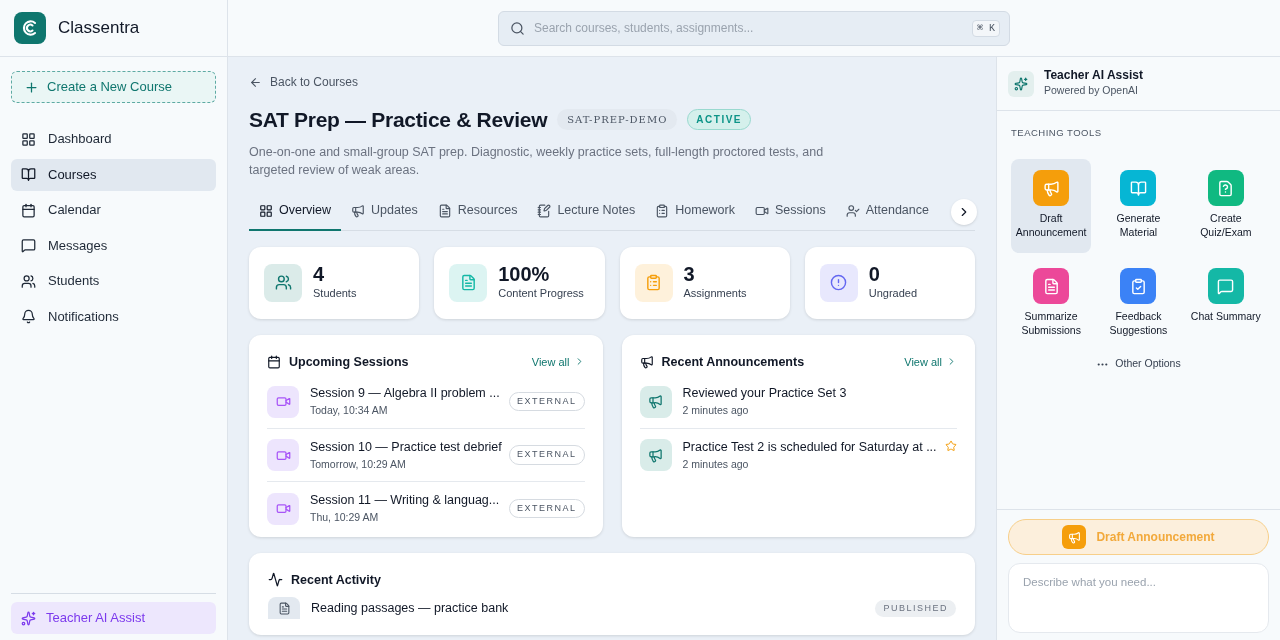 The height and width of the screenshot is (640, 1280). Describe the element at coordinates (1138, 206) in the screenshot. I see `teaching-tool-button: Generate Material` at that location.